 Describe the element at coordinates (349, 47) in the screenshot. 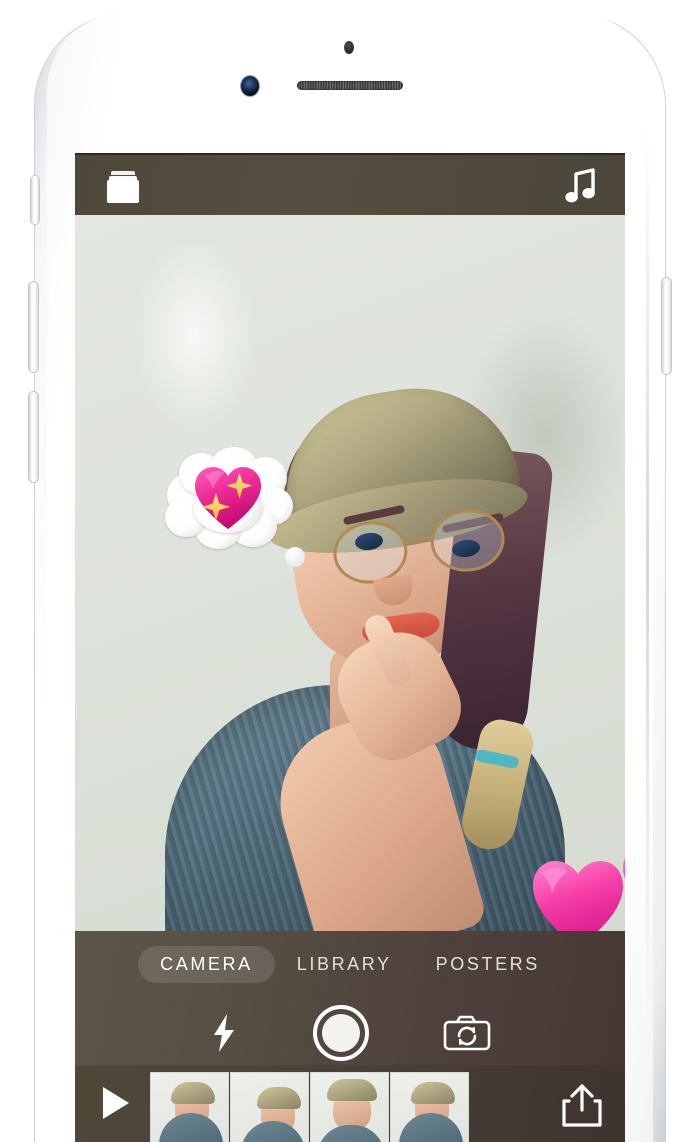

I see `proximity-sensor-icon` at that location.